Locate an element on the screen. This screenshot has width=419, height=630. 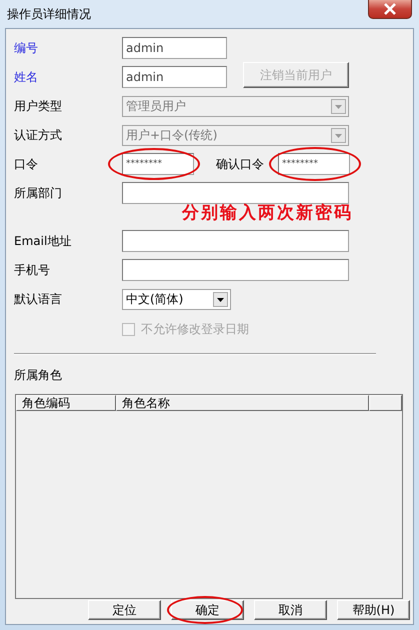
field-label: 姓名 is located at coordinates (26, 77).